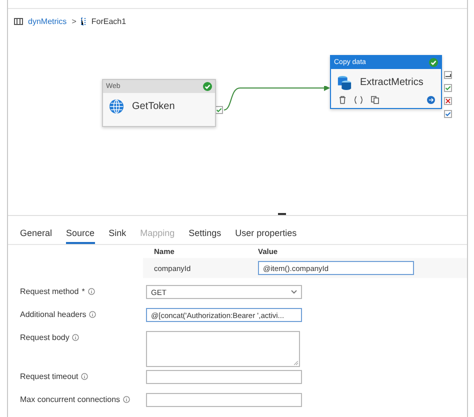 This screenshot has height=417, width=474. What do you see at coordinates (49, 291) in the screenshot?
I see `field-label: Request method` at bounding box center [49, 291].